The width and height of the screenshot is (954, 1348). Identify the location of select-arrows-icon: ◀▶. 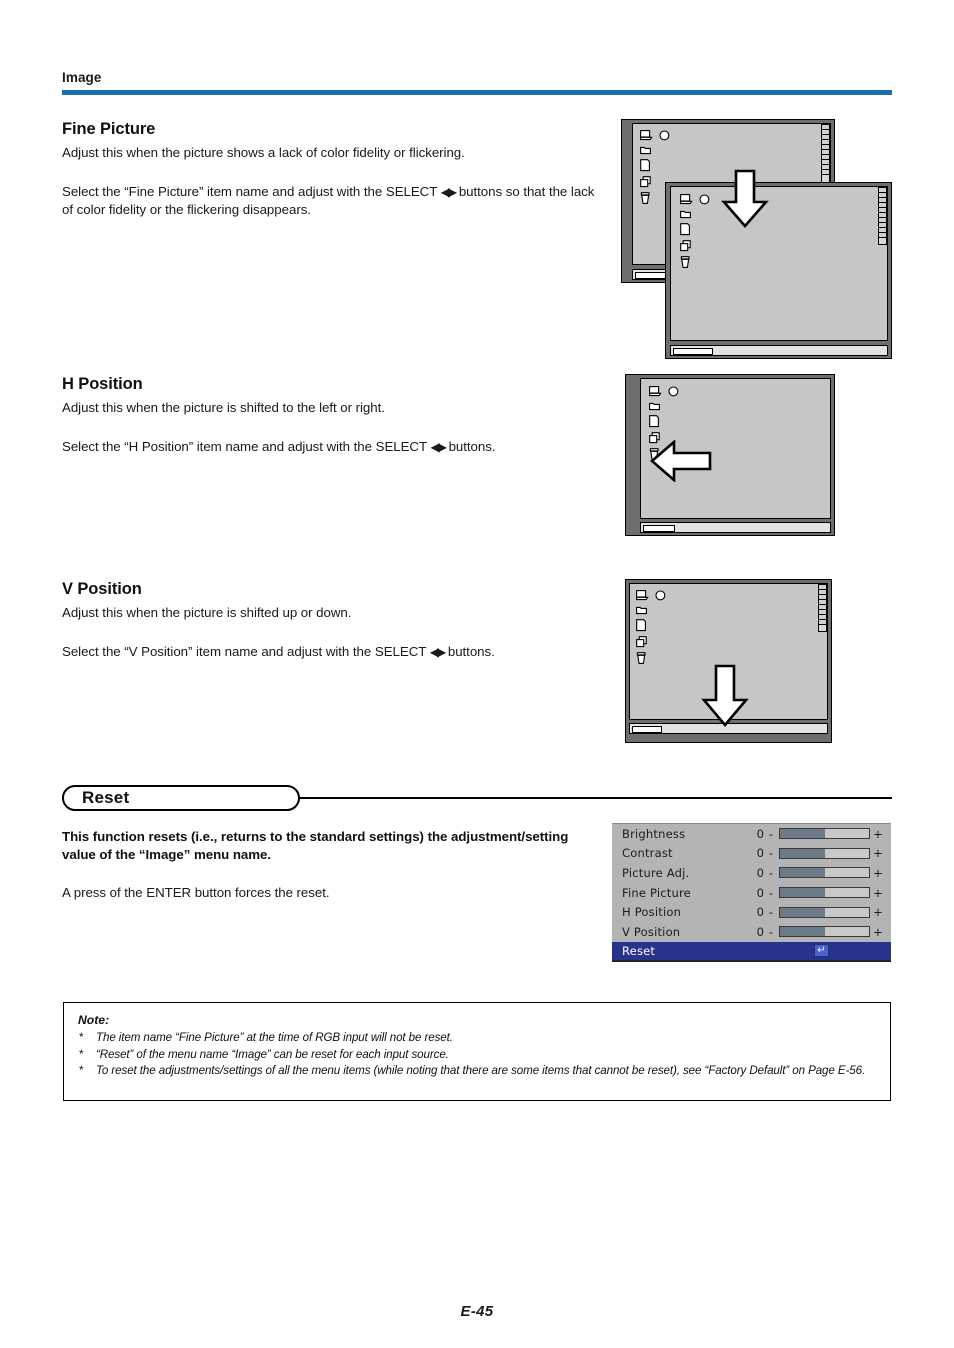
(449, 191).